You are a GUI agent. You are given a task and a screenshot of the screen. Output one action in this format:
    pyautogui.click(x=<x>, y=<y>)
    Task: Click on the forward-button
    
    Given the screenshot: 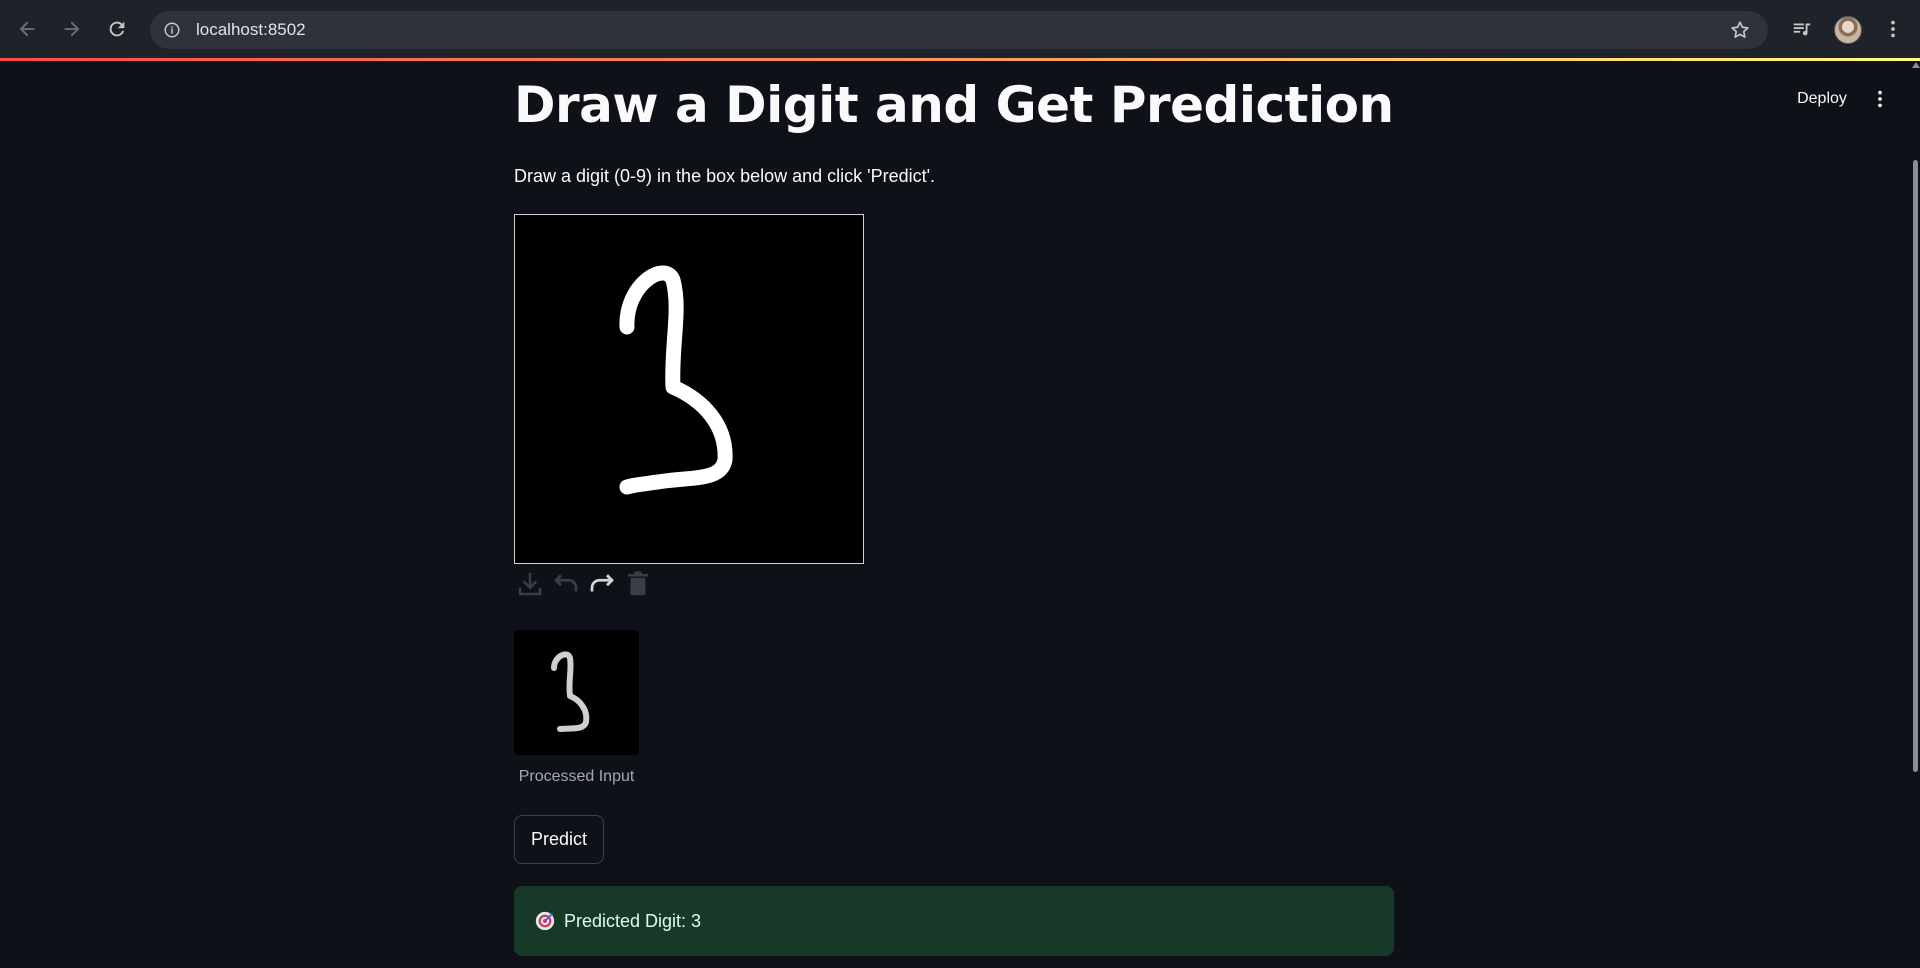 What is the action you would take?
    pyautogui.click(x=72, y=29)
    